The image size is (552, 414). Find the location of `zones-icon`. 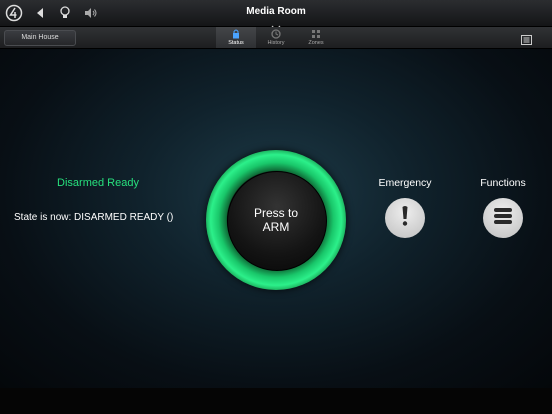

zones-icon is located at coordinates (316, 34).